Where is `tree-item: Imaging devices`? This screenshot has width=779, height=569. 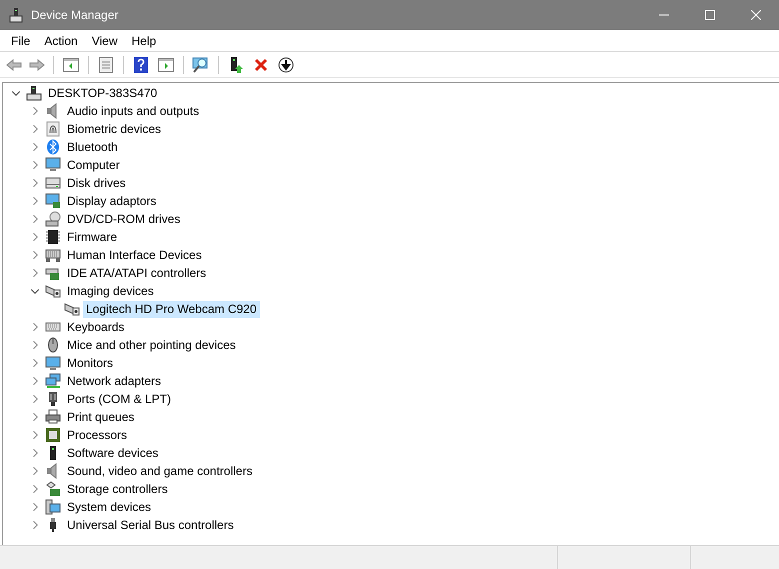 tree-item: Imaging devices is located at coordinates (110, 291).